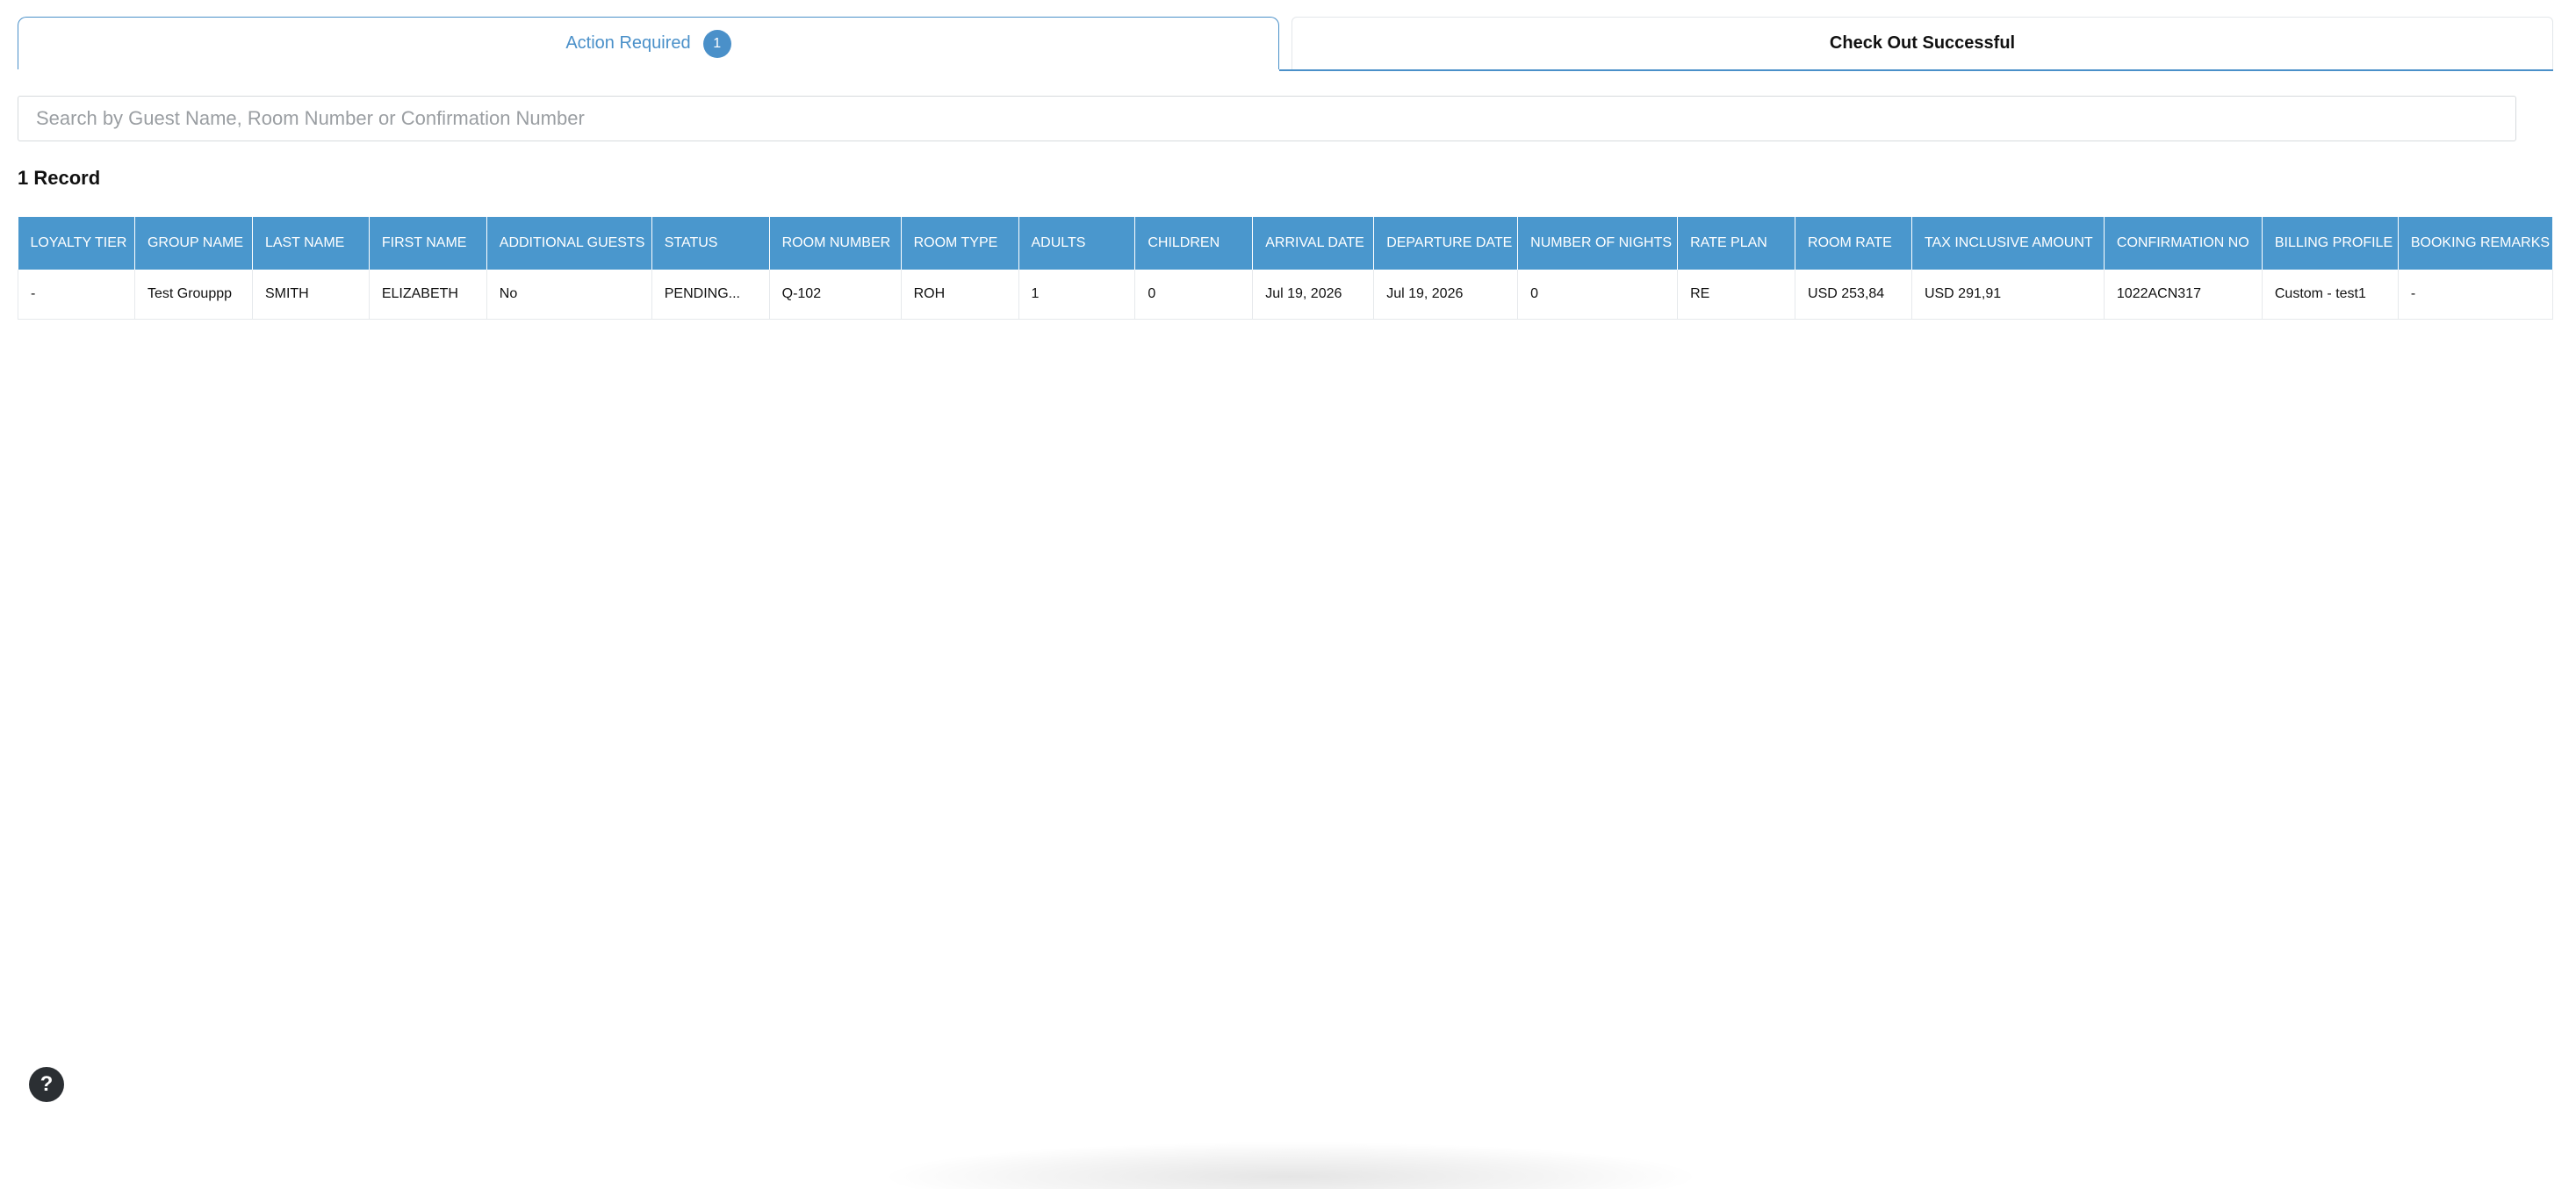 Image resolution: width=2576 pixels, height=1189 pixels. Describe the element at coordinates (1916, 70) in the screenshot. I see `tab-divider` at that location.